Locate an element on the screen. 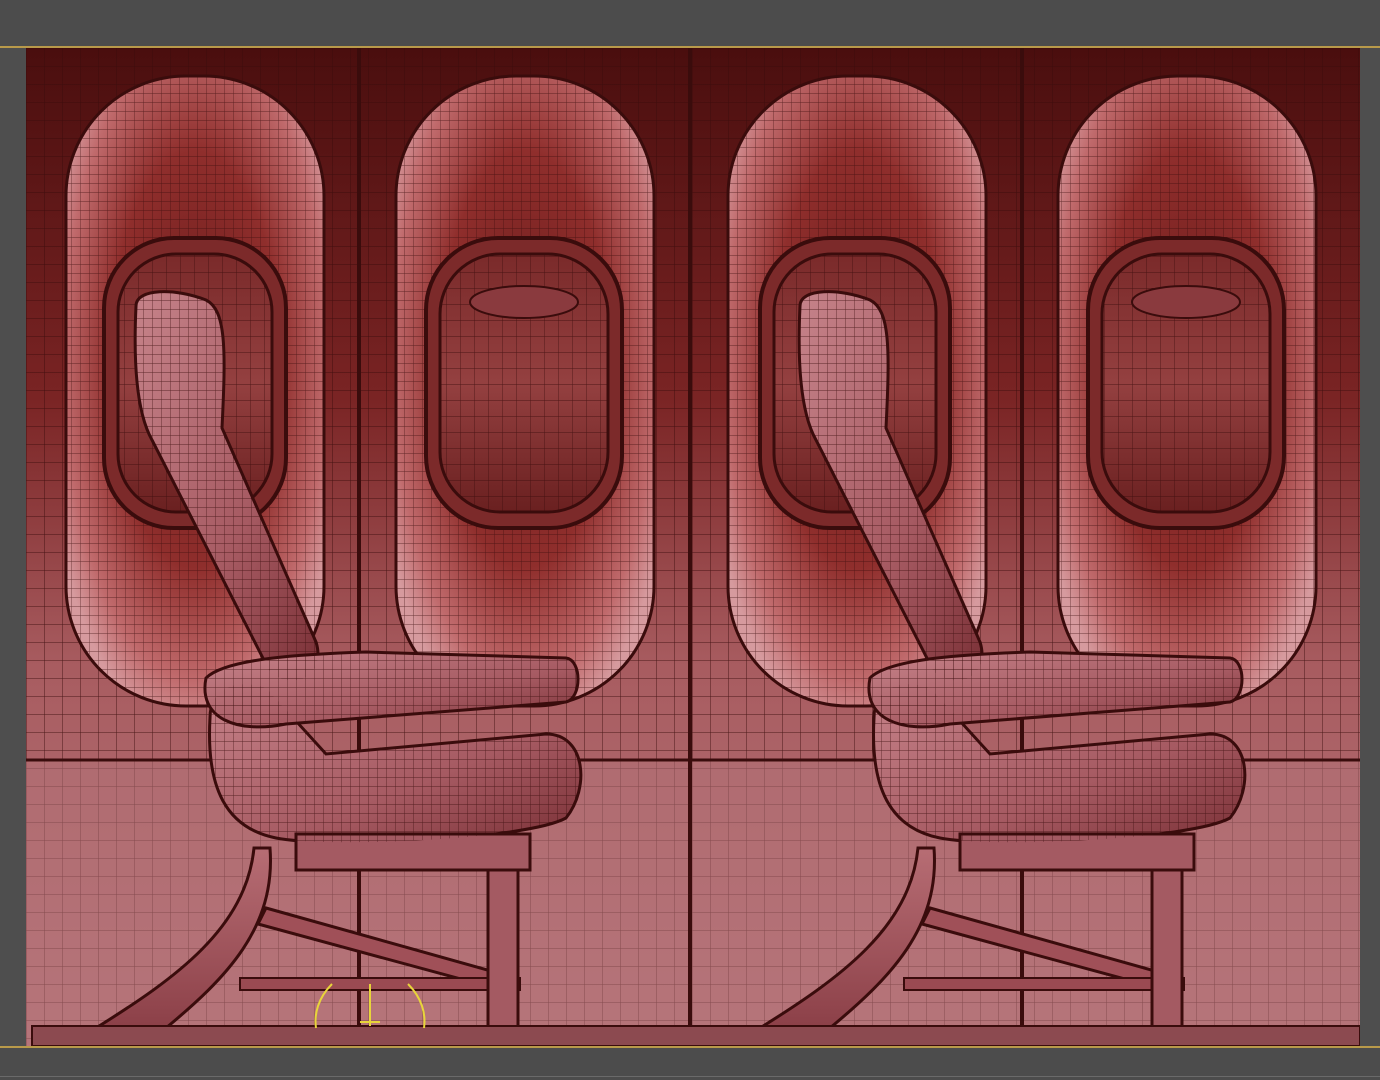 The width and height of the screenshot is (1380, 1080). viewport-right-gutter is located at coordinates (1370, 548).